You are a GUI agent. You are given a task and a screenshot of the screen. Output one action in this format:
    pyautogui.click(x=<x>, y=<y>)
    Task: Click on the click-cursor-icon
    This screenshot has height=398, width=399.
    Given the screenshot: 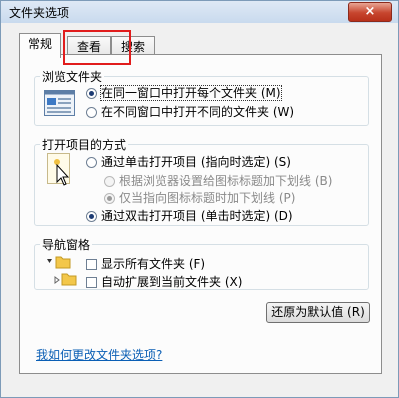 What is the action you would take?
    pyautogui.click(x=58, y=169)
    